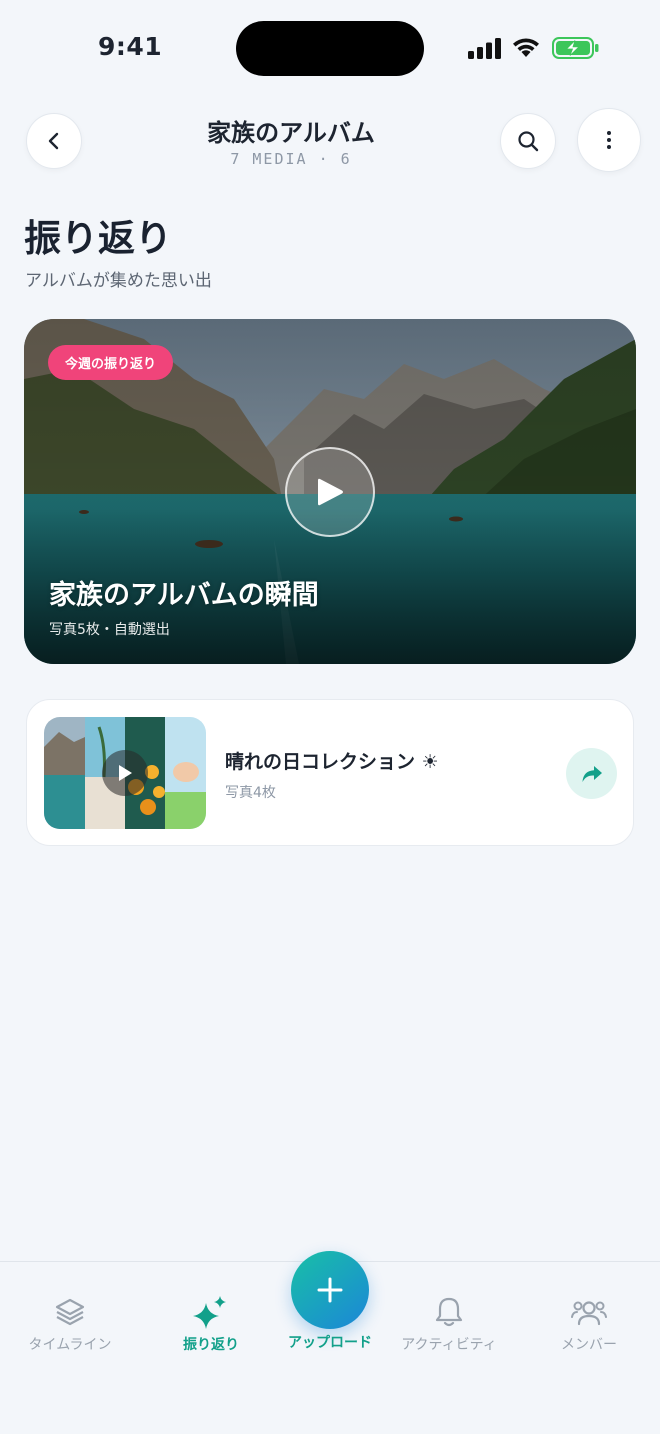 This screenshot has width=660, height=1434. What do you see at coordinates (211, 1345) in the screenshot?
I see `tab-recap-label: 振り返り` at bounding box center [211, 1345].